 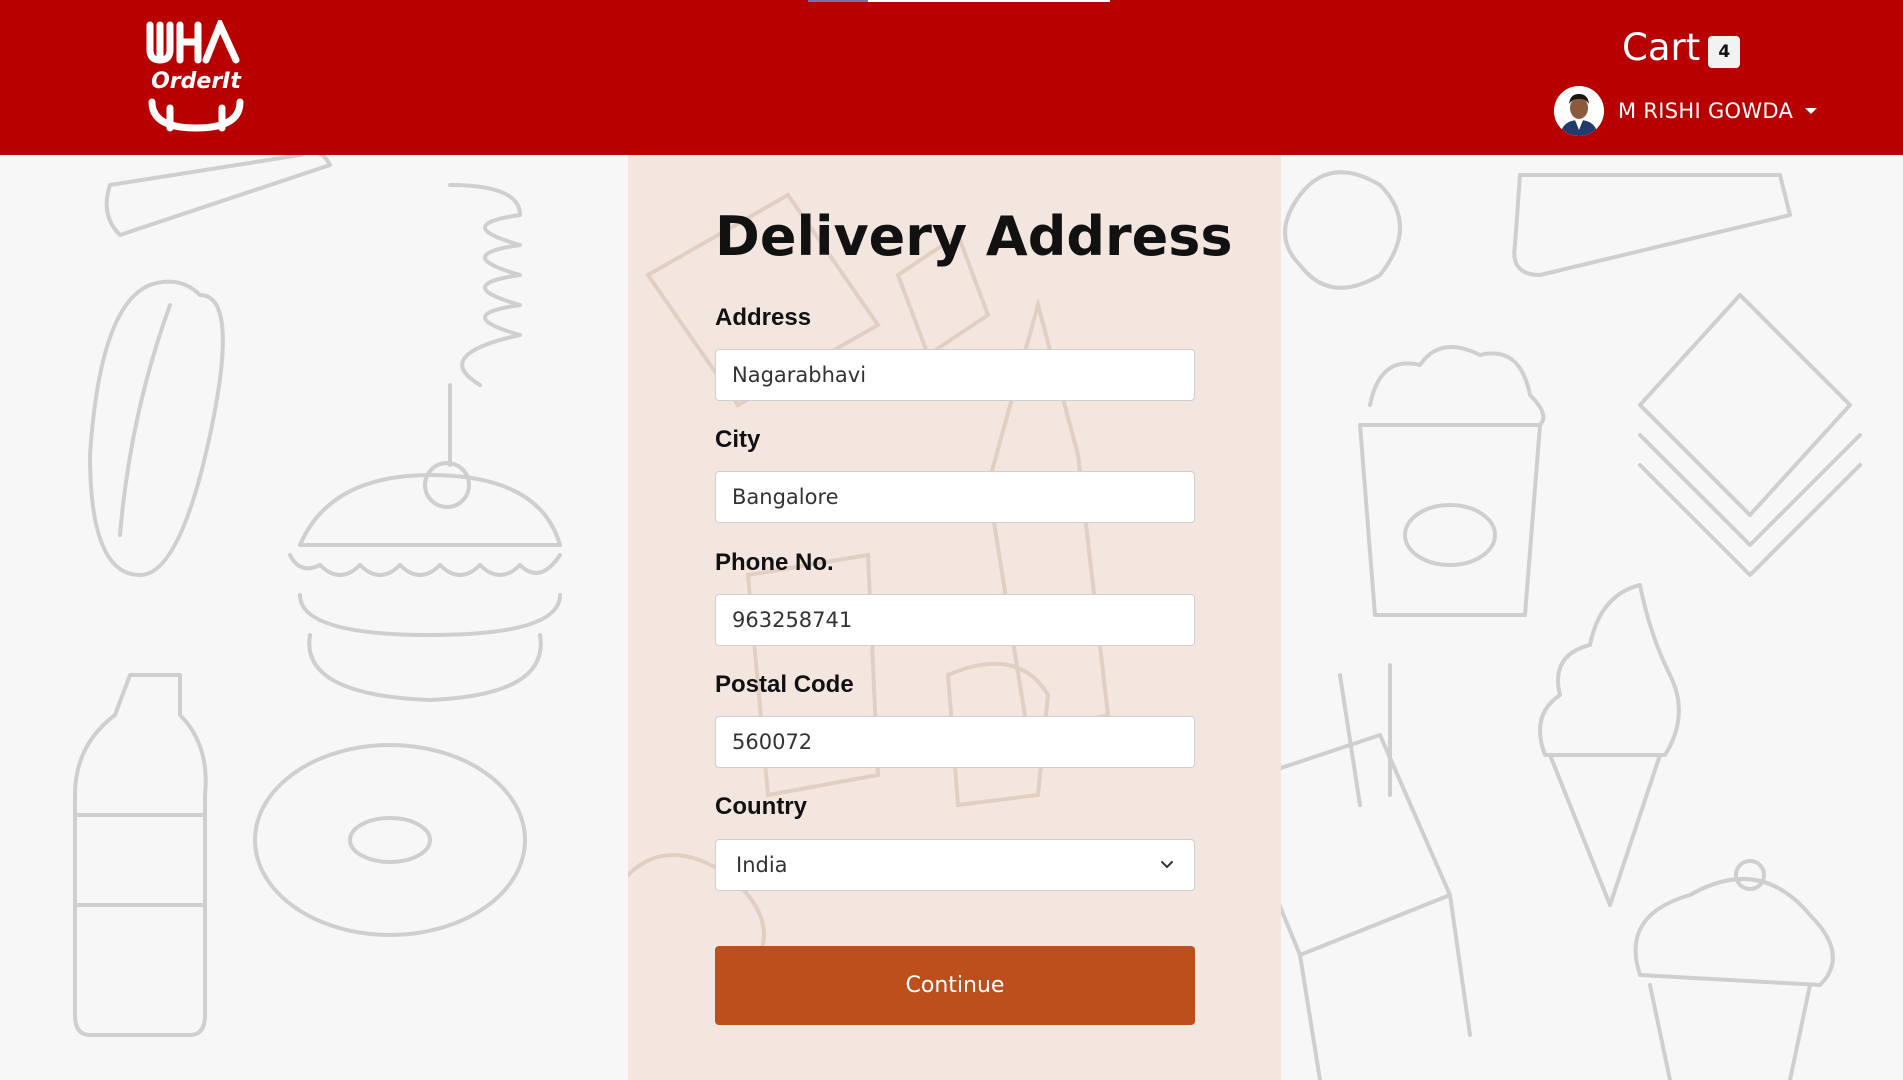 I want to click on chevron-down-icon, so click(x=1167, y=865).